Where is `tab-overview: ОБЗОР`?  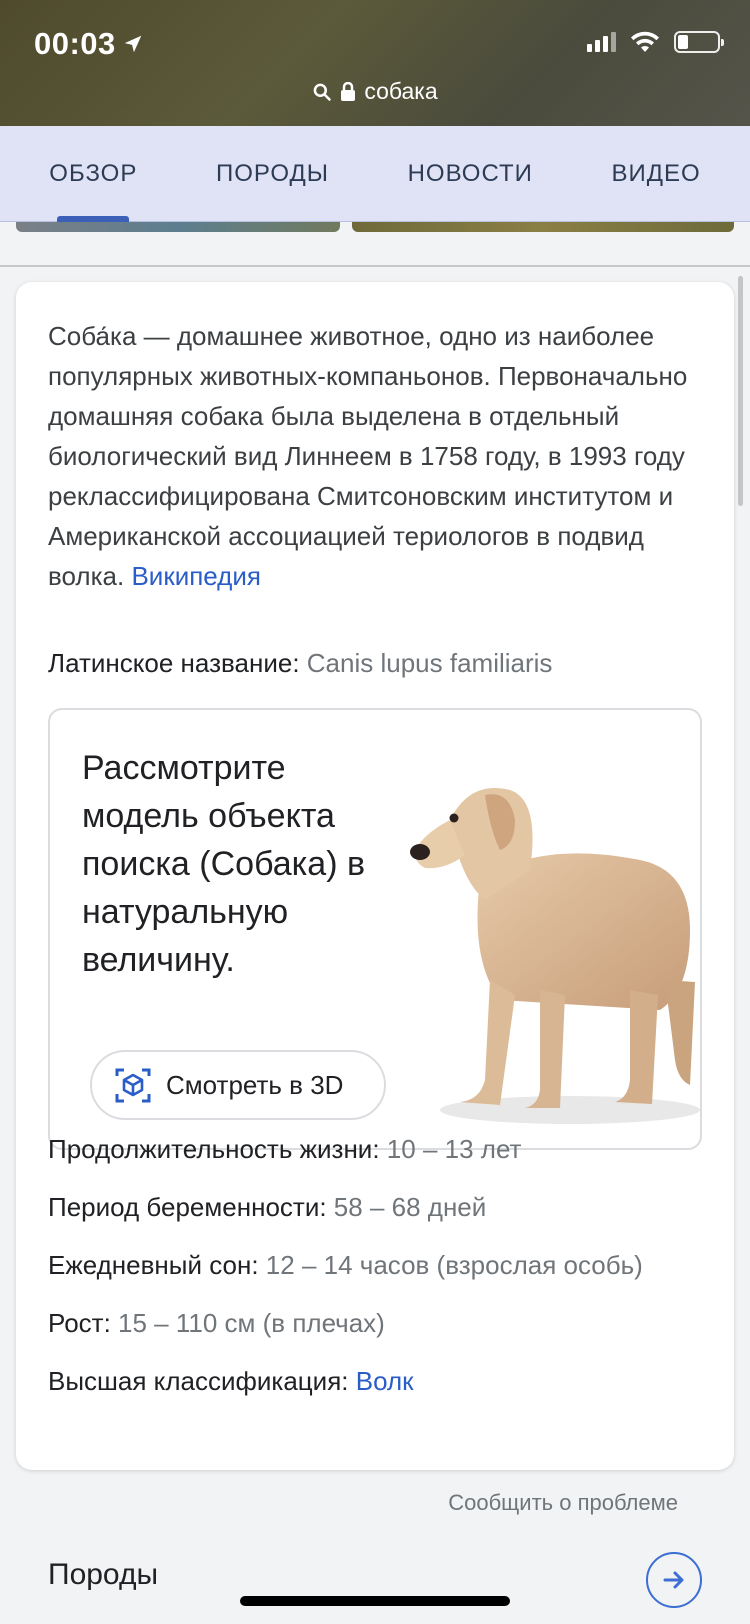 tab-overview: ОБЗОР is located at coordinates (93, 174).